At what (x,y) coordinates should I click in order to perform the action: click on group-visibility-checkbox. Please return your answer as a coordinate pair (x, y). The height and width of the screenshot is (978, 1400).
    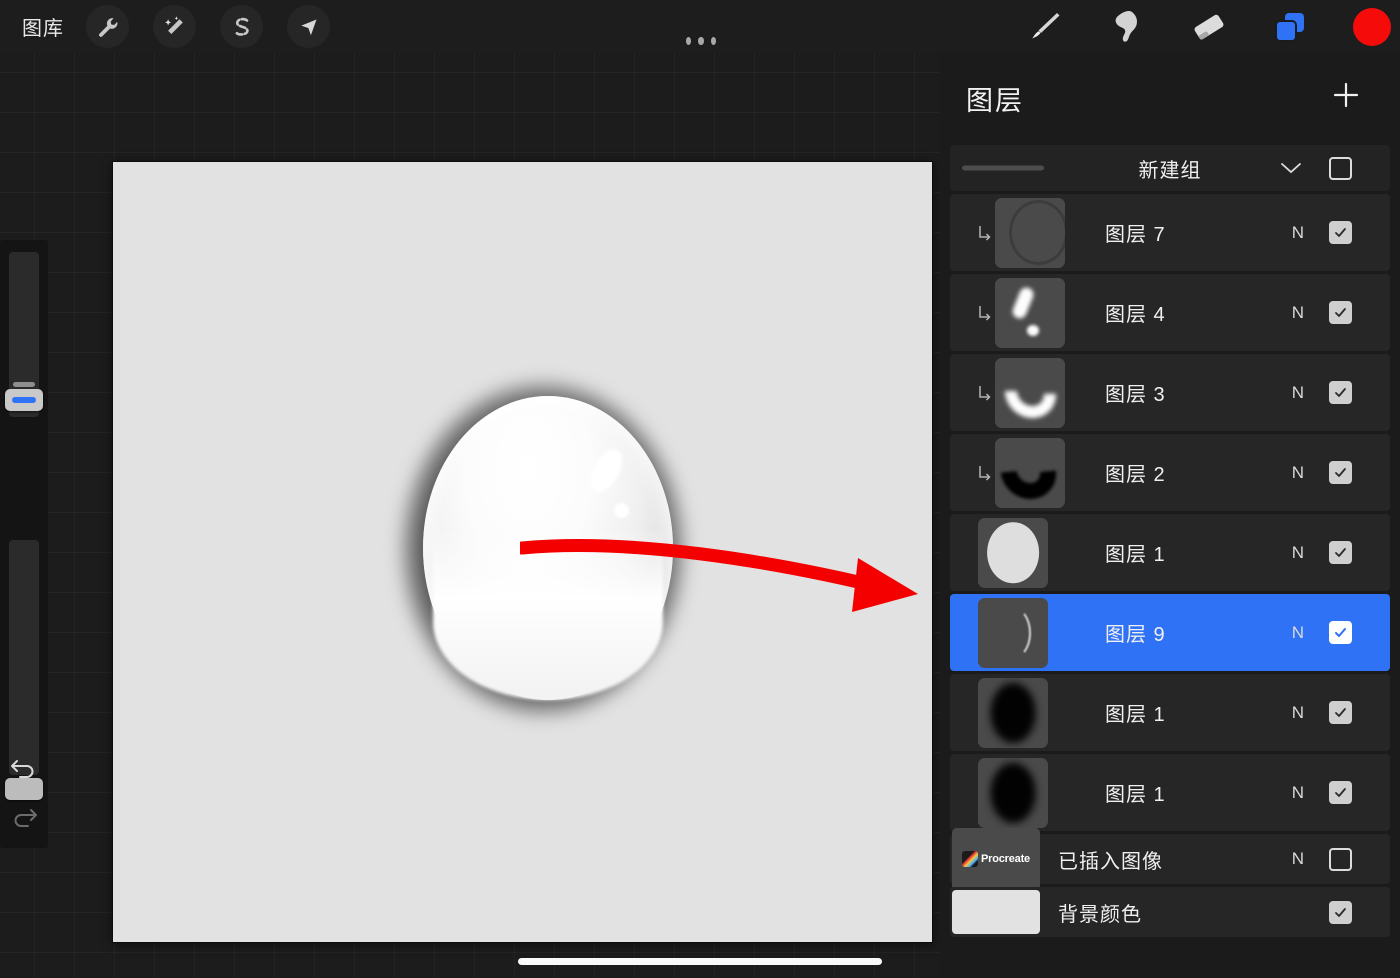
    Looking at the image, I should click on (1340, 168).